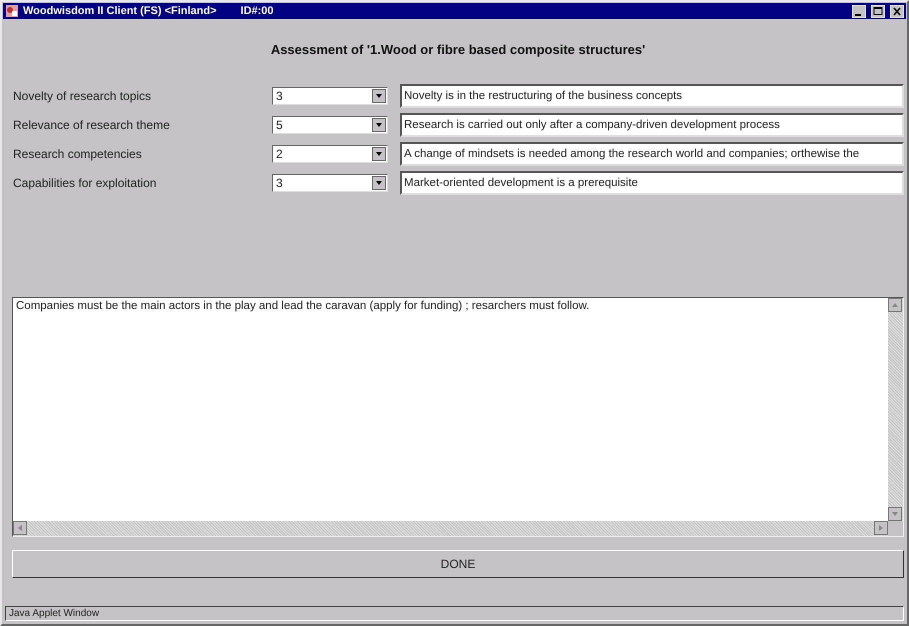  Describe the element at coordinates (895, 514) in the screenshot. I see `scroll-down-icon` at that location.